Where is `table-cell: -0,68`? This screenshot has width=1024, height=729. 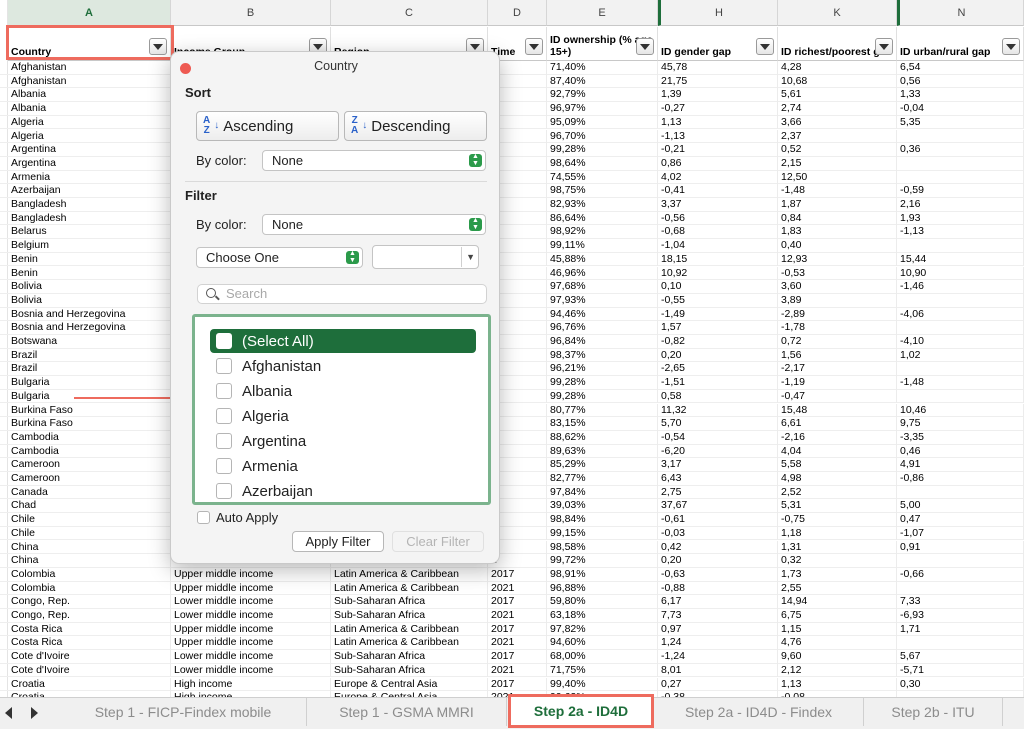
table-cell: -0,68 is located at coordinates (718, 232).